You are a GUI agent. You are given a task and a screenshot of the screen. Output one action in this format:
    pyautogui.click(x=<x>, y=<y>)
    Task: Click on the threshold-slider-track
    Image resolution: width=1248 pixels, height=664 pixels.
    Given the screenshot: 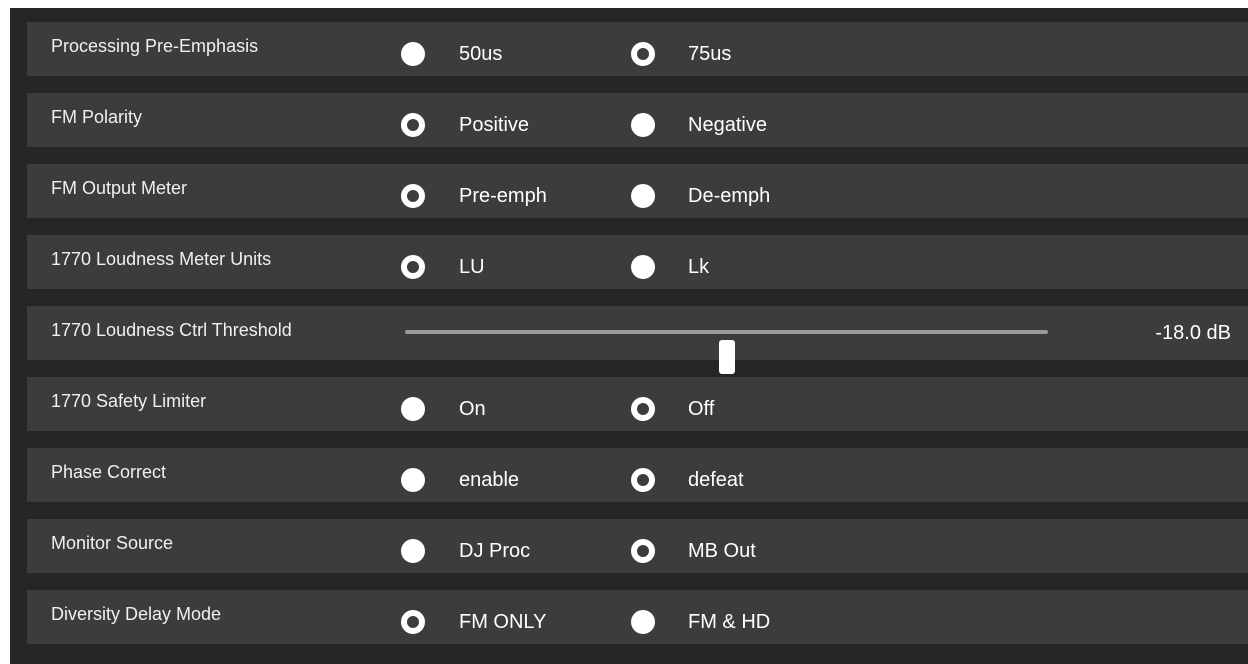 What is the action you would take?
    pyautogui.click(x=726, y=352)
    